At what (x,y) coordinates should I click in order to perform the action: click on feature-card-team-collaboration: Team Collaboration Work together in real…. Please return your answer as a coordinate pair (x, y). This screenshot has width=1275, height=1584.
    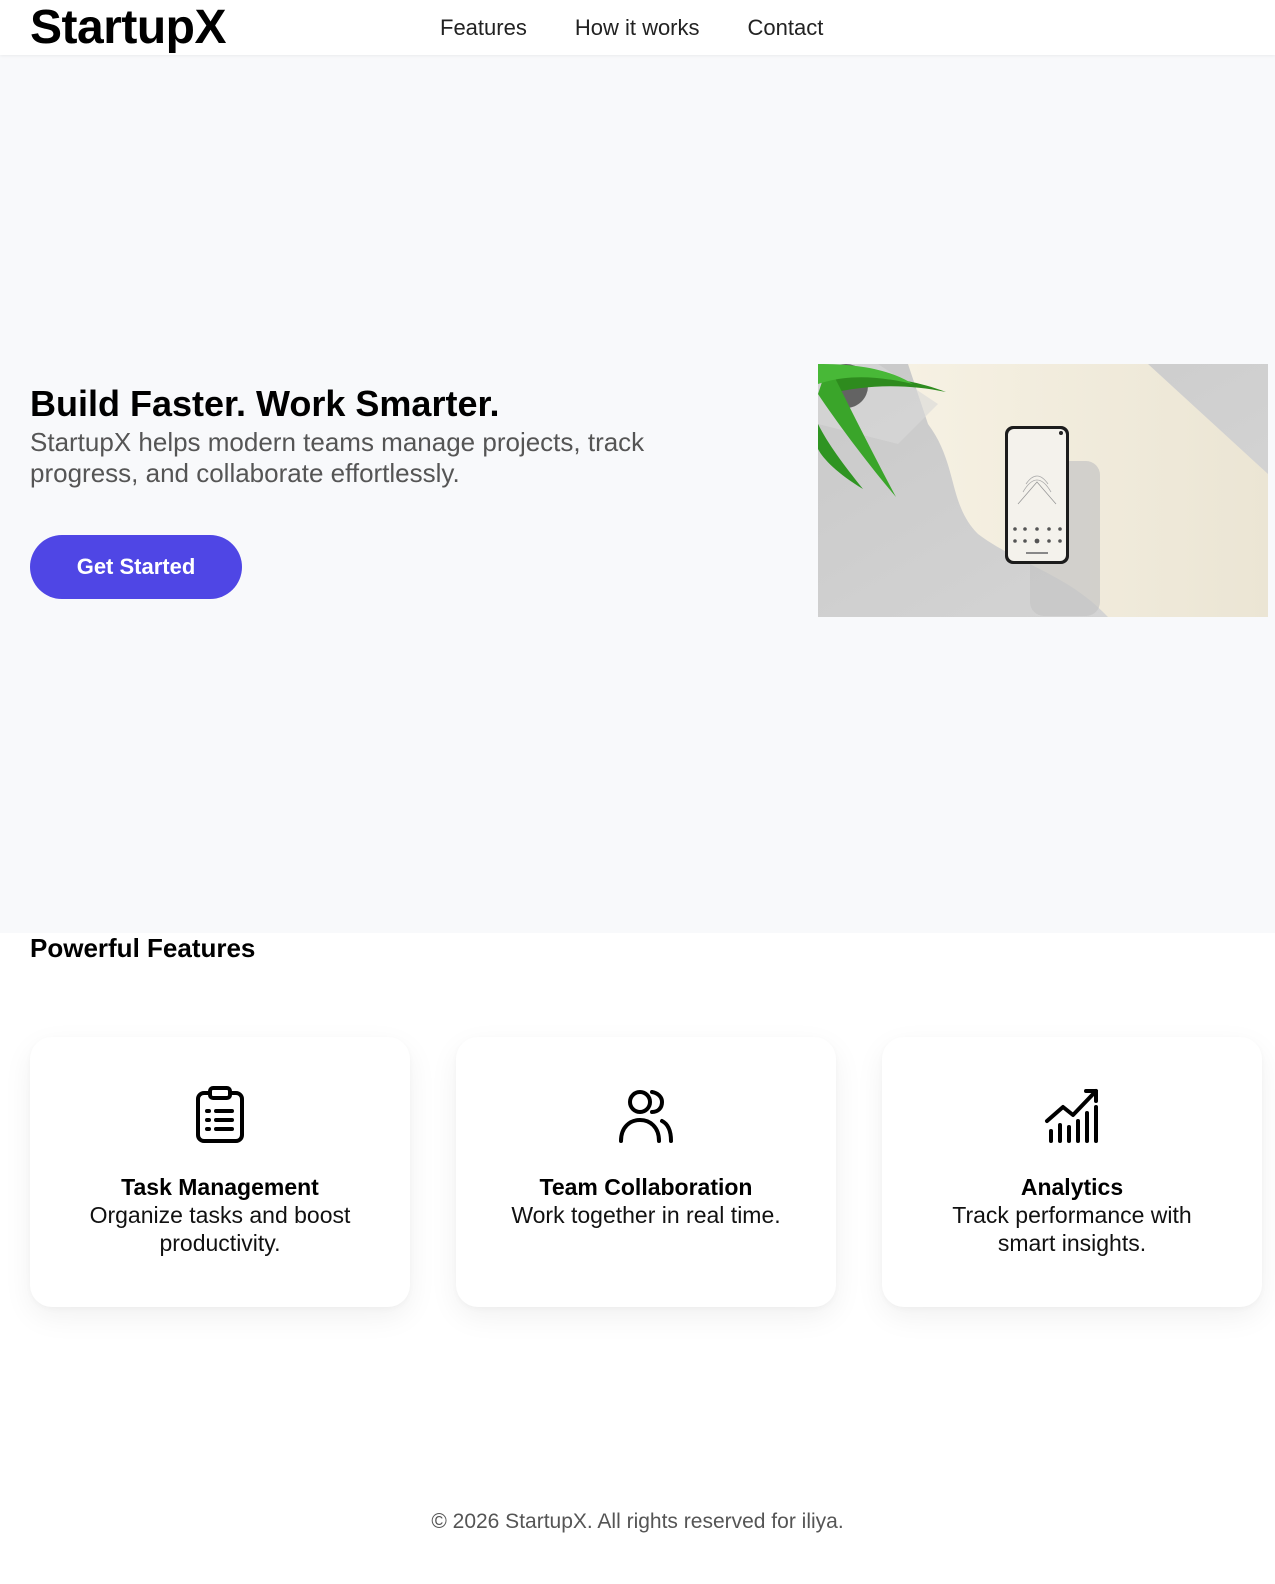
    Looking at the image, I should click on (646, 1172).